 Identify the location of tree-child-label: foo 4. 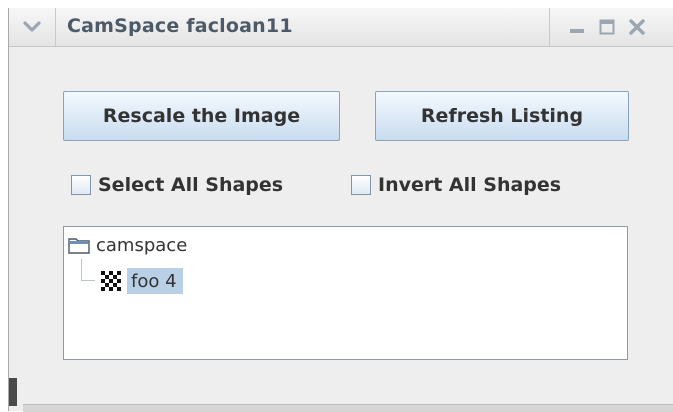
(155, 281).